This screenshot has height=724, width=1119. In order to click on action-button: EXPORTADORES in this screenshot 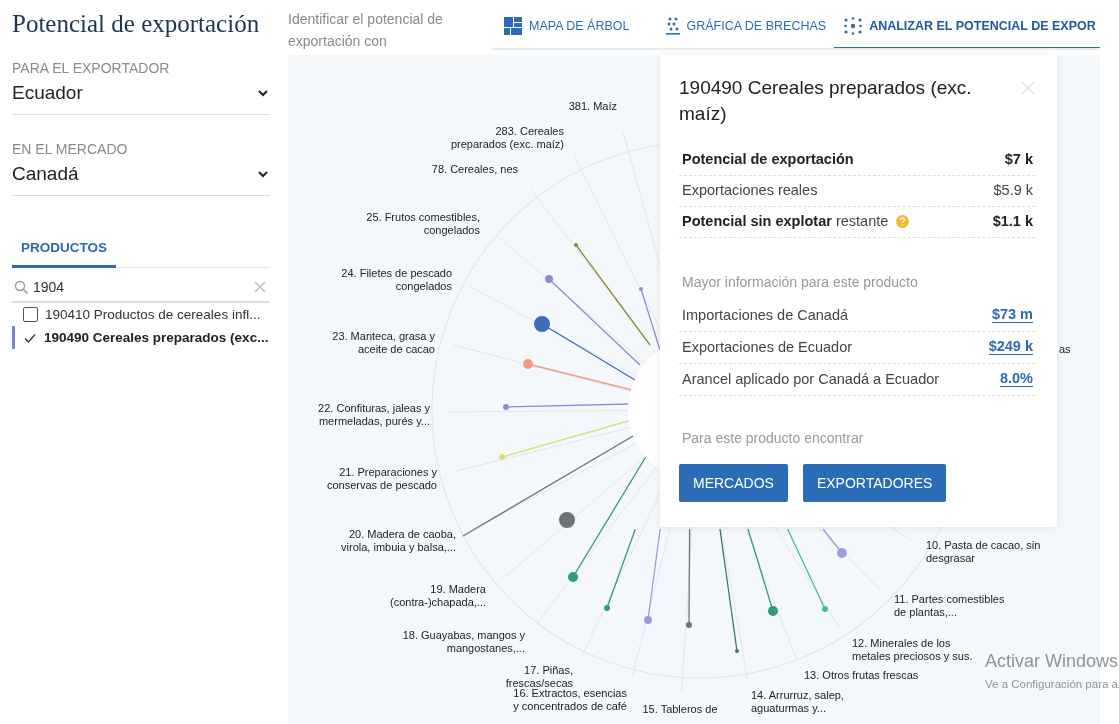, I will do `click(874, 483)`.